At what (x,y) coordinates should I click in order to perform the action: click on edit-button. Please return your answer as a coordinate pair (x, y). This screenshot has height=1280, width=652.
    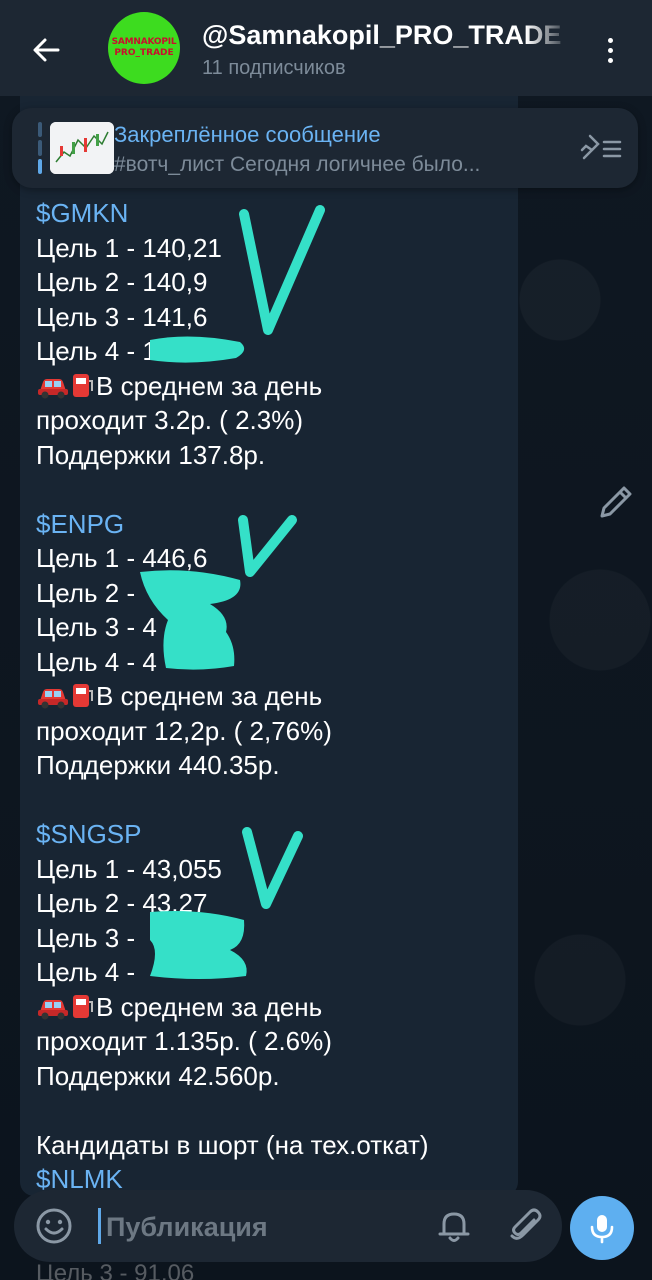
    Looking at the image, I should click on (616, 502).